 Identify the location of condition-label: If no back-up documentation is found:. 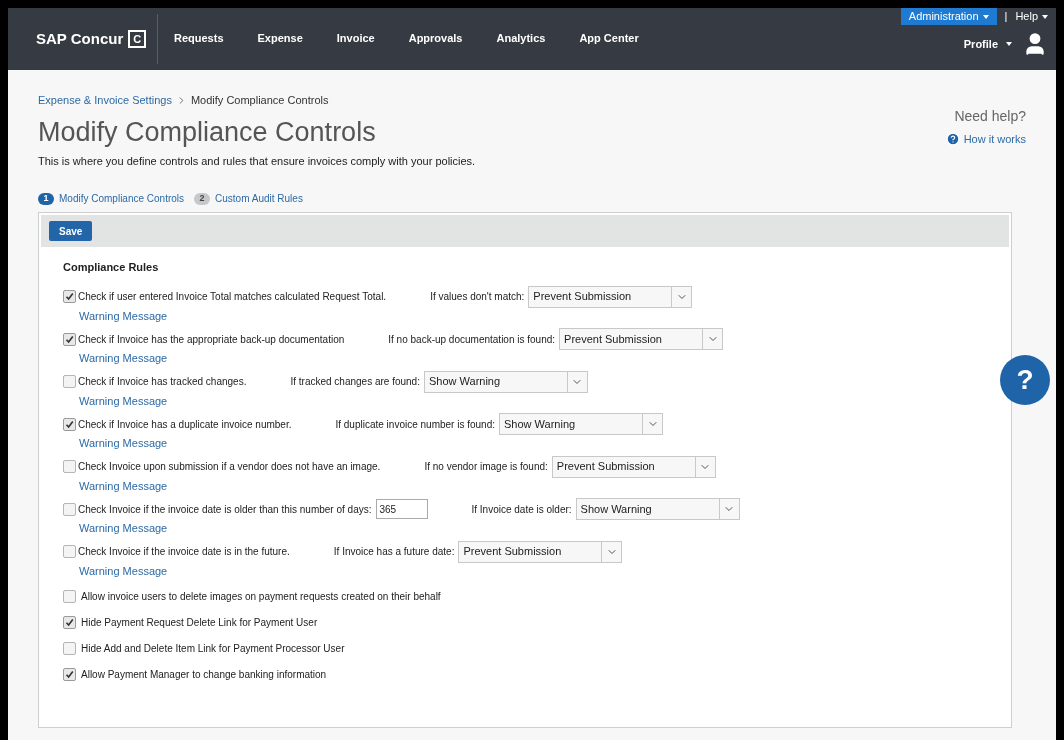
(472, 339).